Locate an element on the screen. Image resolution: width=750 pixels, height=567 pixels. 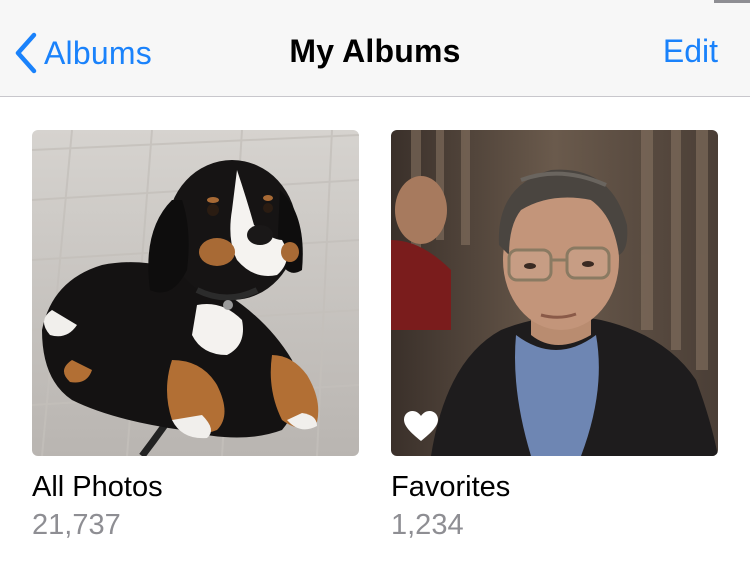
back-button-label: Albums is located at coordinates (98, 52).